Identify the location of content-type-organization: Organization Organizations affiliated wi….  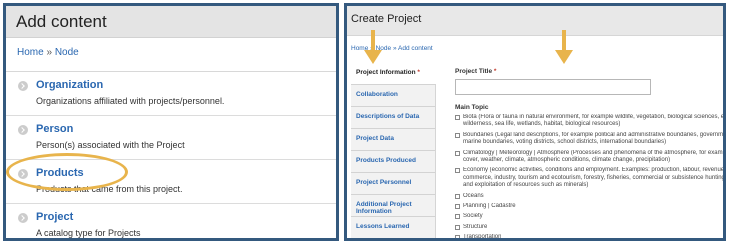
(171, 94).